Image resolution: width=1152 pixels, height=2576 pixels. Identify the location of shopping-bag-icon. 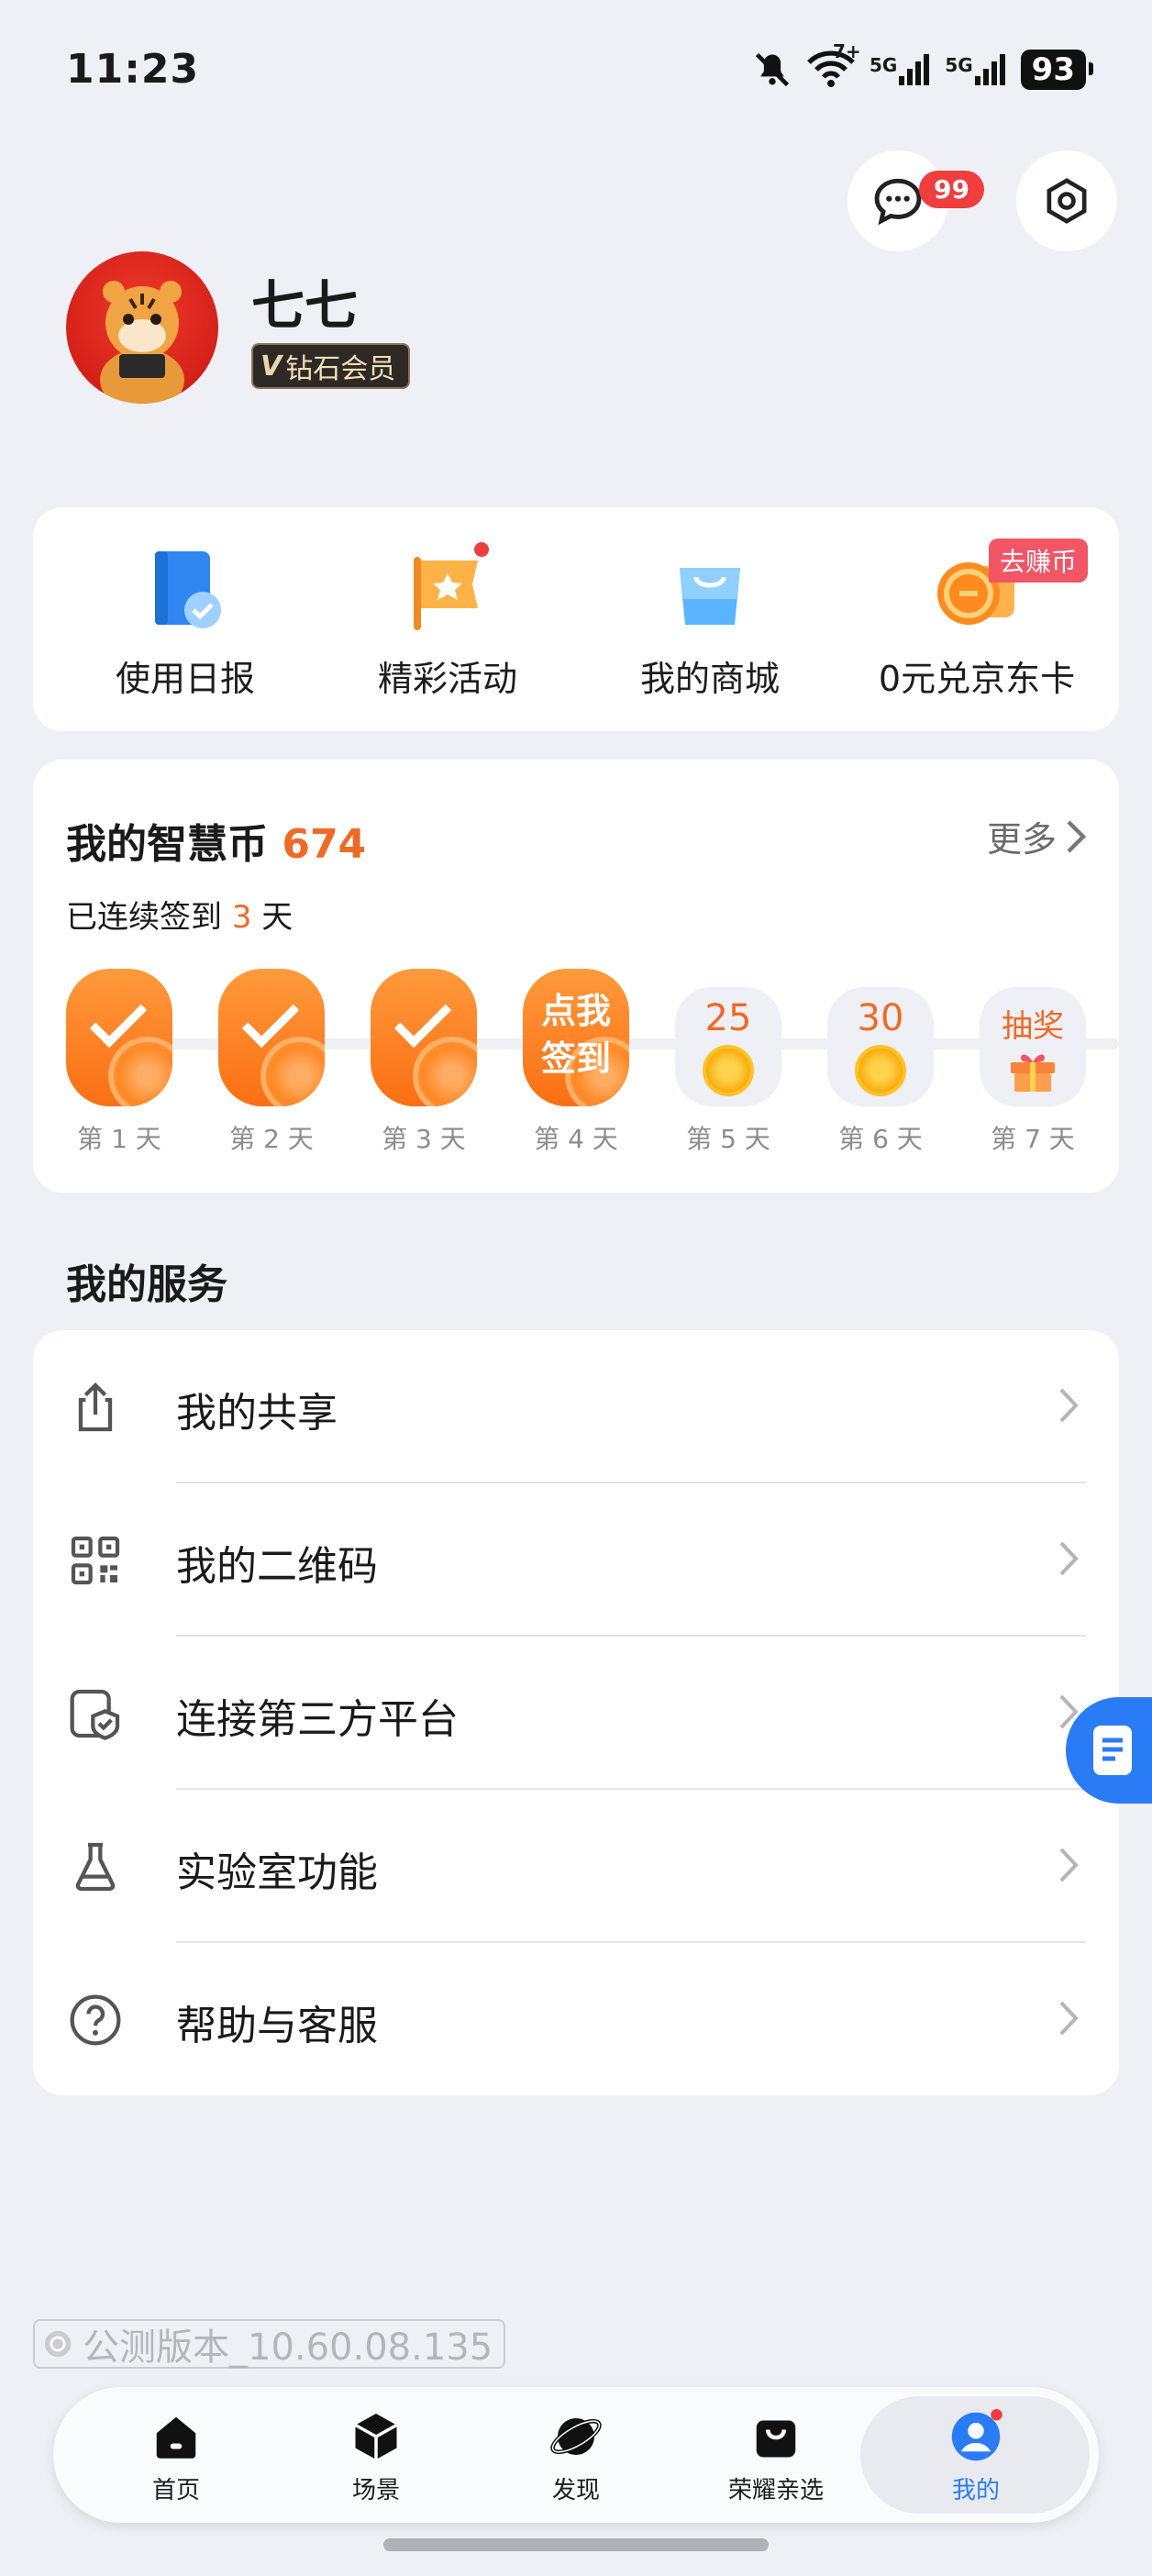
(709, 590).